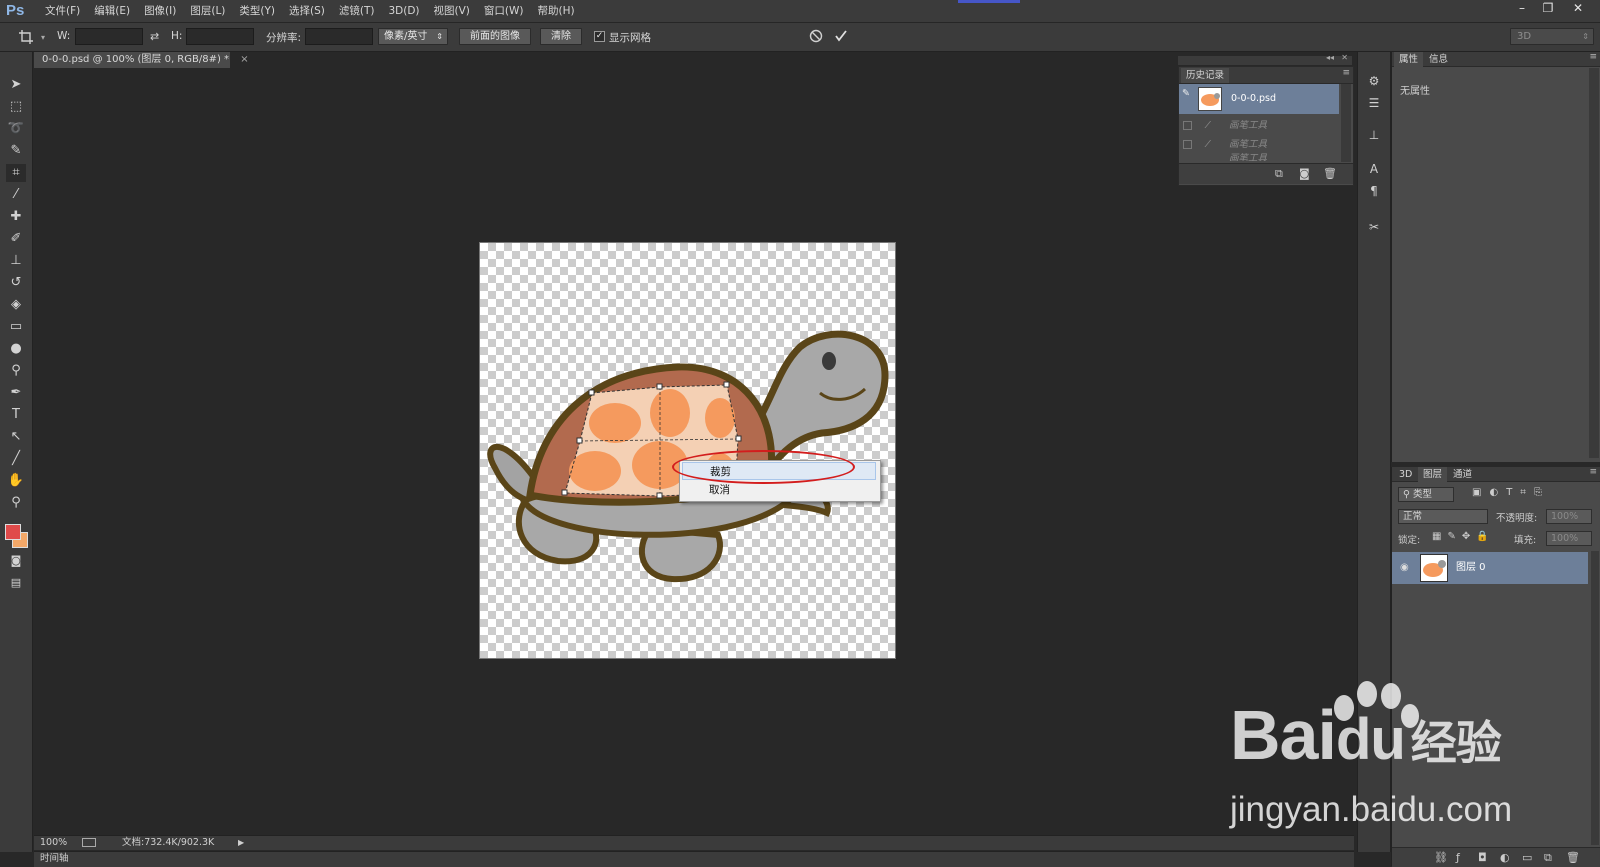  What do you see at coordinates (16, 437) in the screenshot?
I see `path-selection-tool-icon: ↖` at bounding box center [16, 437].